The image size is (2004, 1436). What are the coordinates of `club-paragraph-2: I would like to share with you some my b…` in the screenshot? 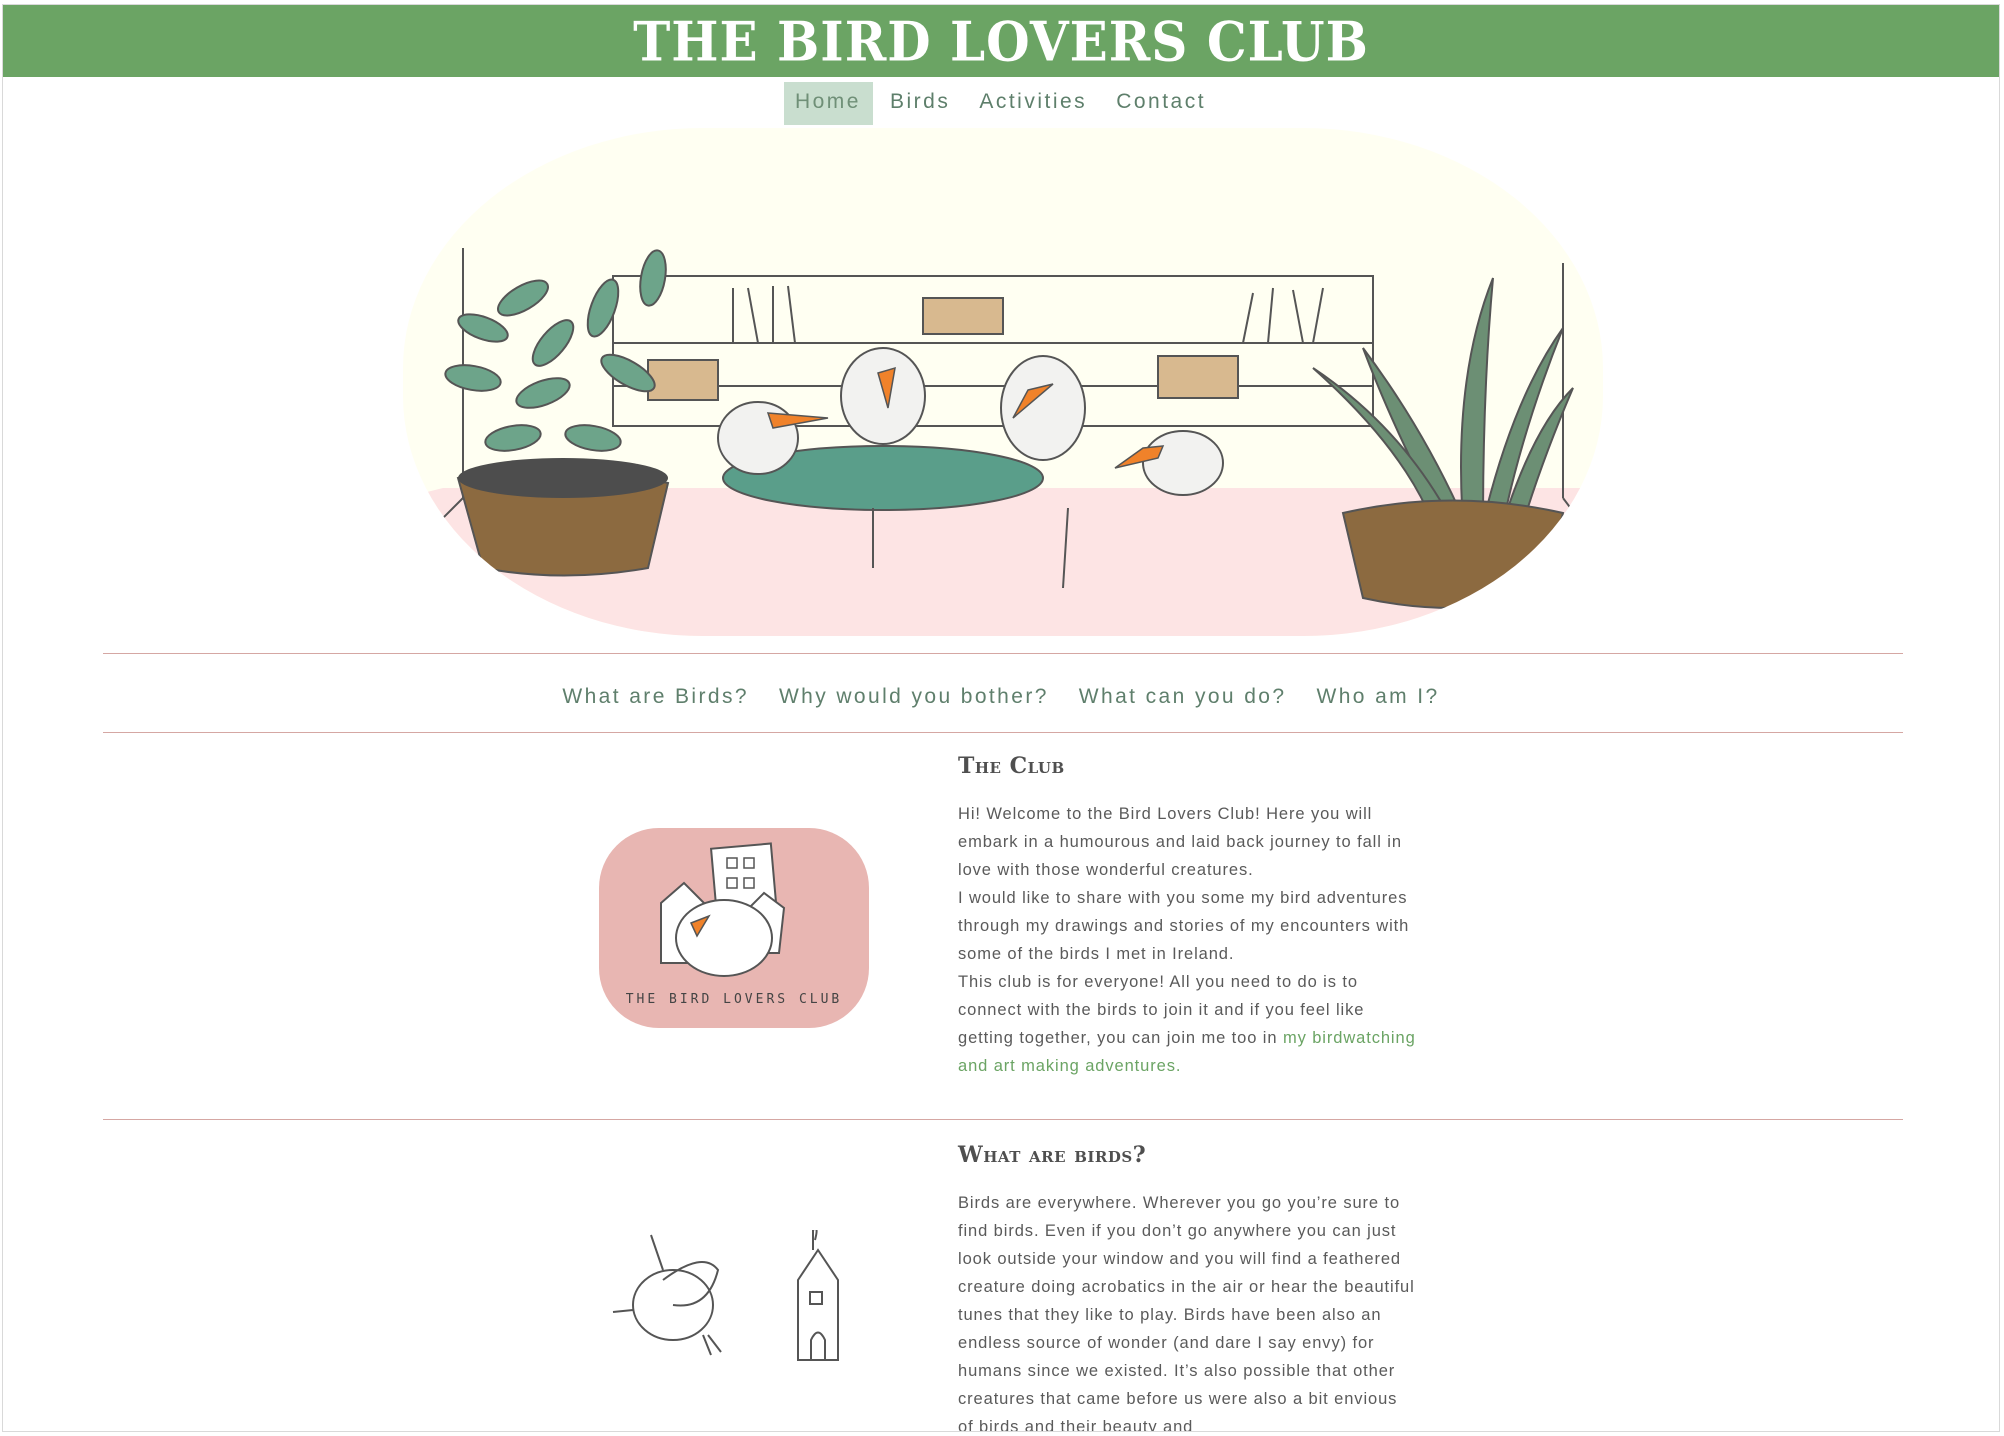 It's located at (1184, 926).